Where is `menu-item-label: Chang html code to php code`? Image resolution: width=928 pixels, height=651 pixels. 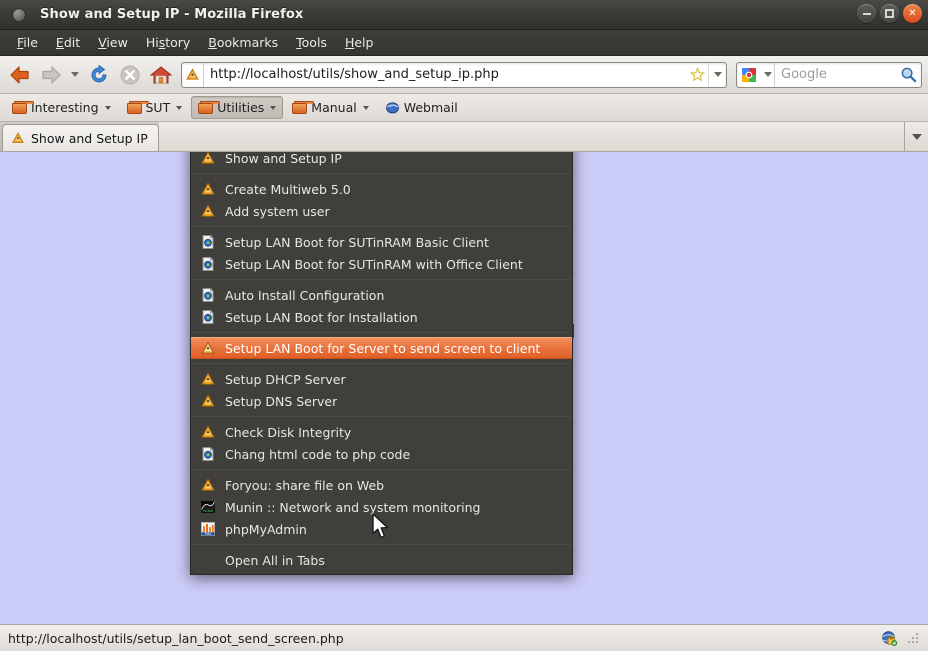 menu-item-label: Chang html code to php code is located at coordinates (318, 454).